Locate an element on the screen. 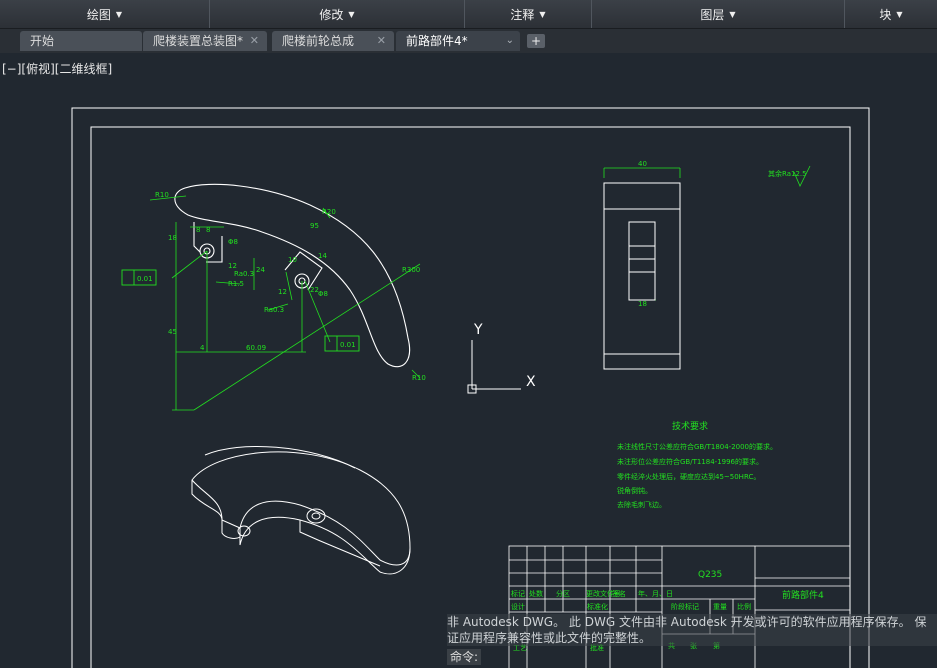  material-label: Q235 is located at coordinates (710, 575).